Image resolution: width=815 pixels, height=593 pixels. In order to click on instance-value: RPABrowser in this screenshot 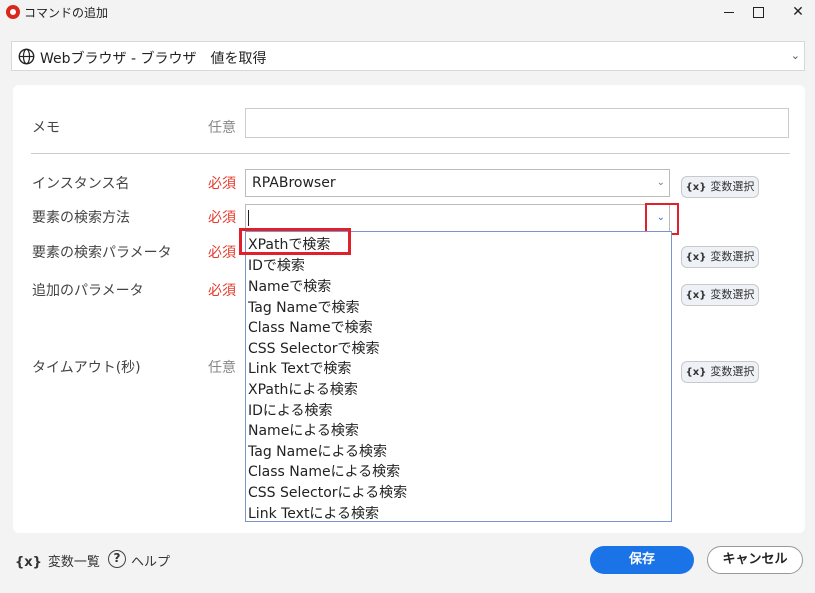, I will do `click(294, 183)`.